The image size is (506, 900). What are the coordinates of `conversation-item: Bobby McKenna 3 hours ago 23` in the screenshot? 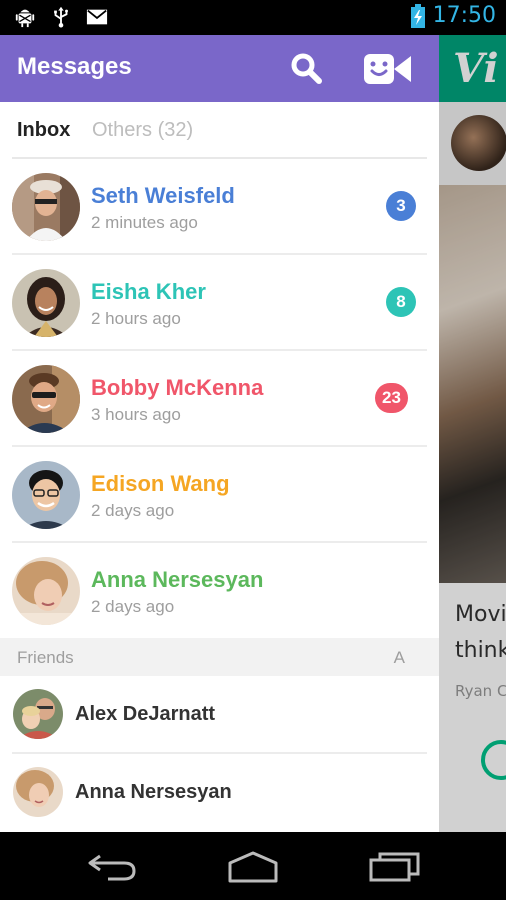 It's located at (219, 399).